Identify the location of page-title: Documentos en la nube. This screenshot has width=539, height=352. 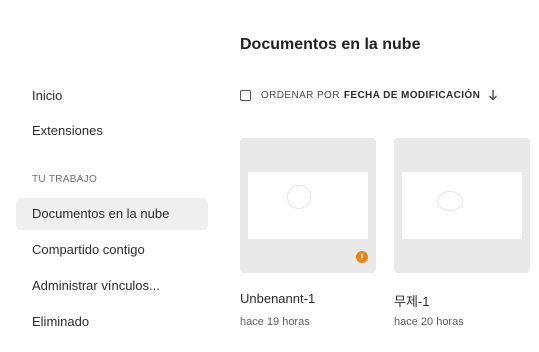
(330, 44).